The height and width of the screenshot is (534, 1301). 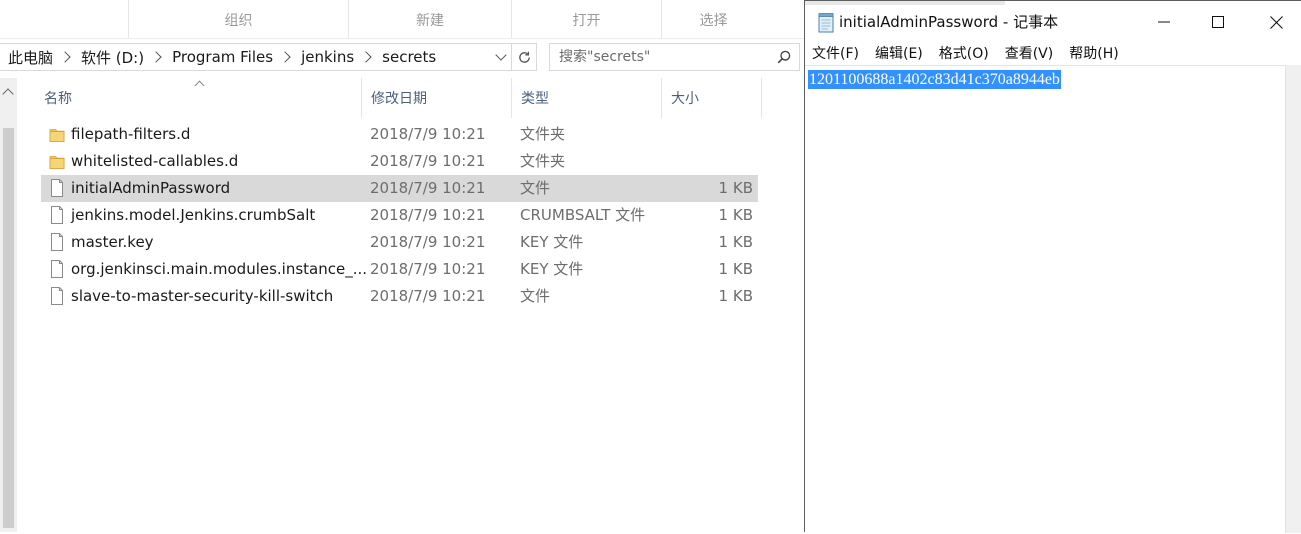 I want to click on minimize-button, so click(x=1164, y=22).